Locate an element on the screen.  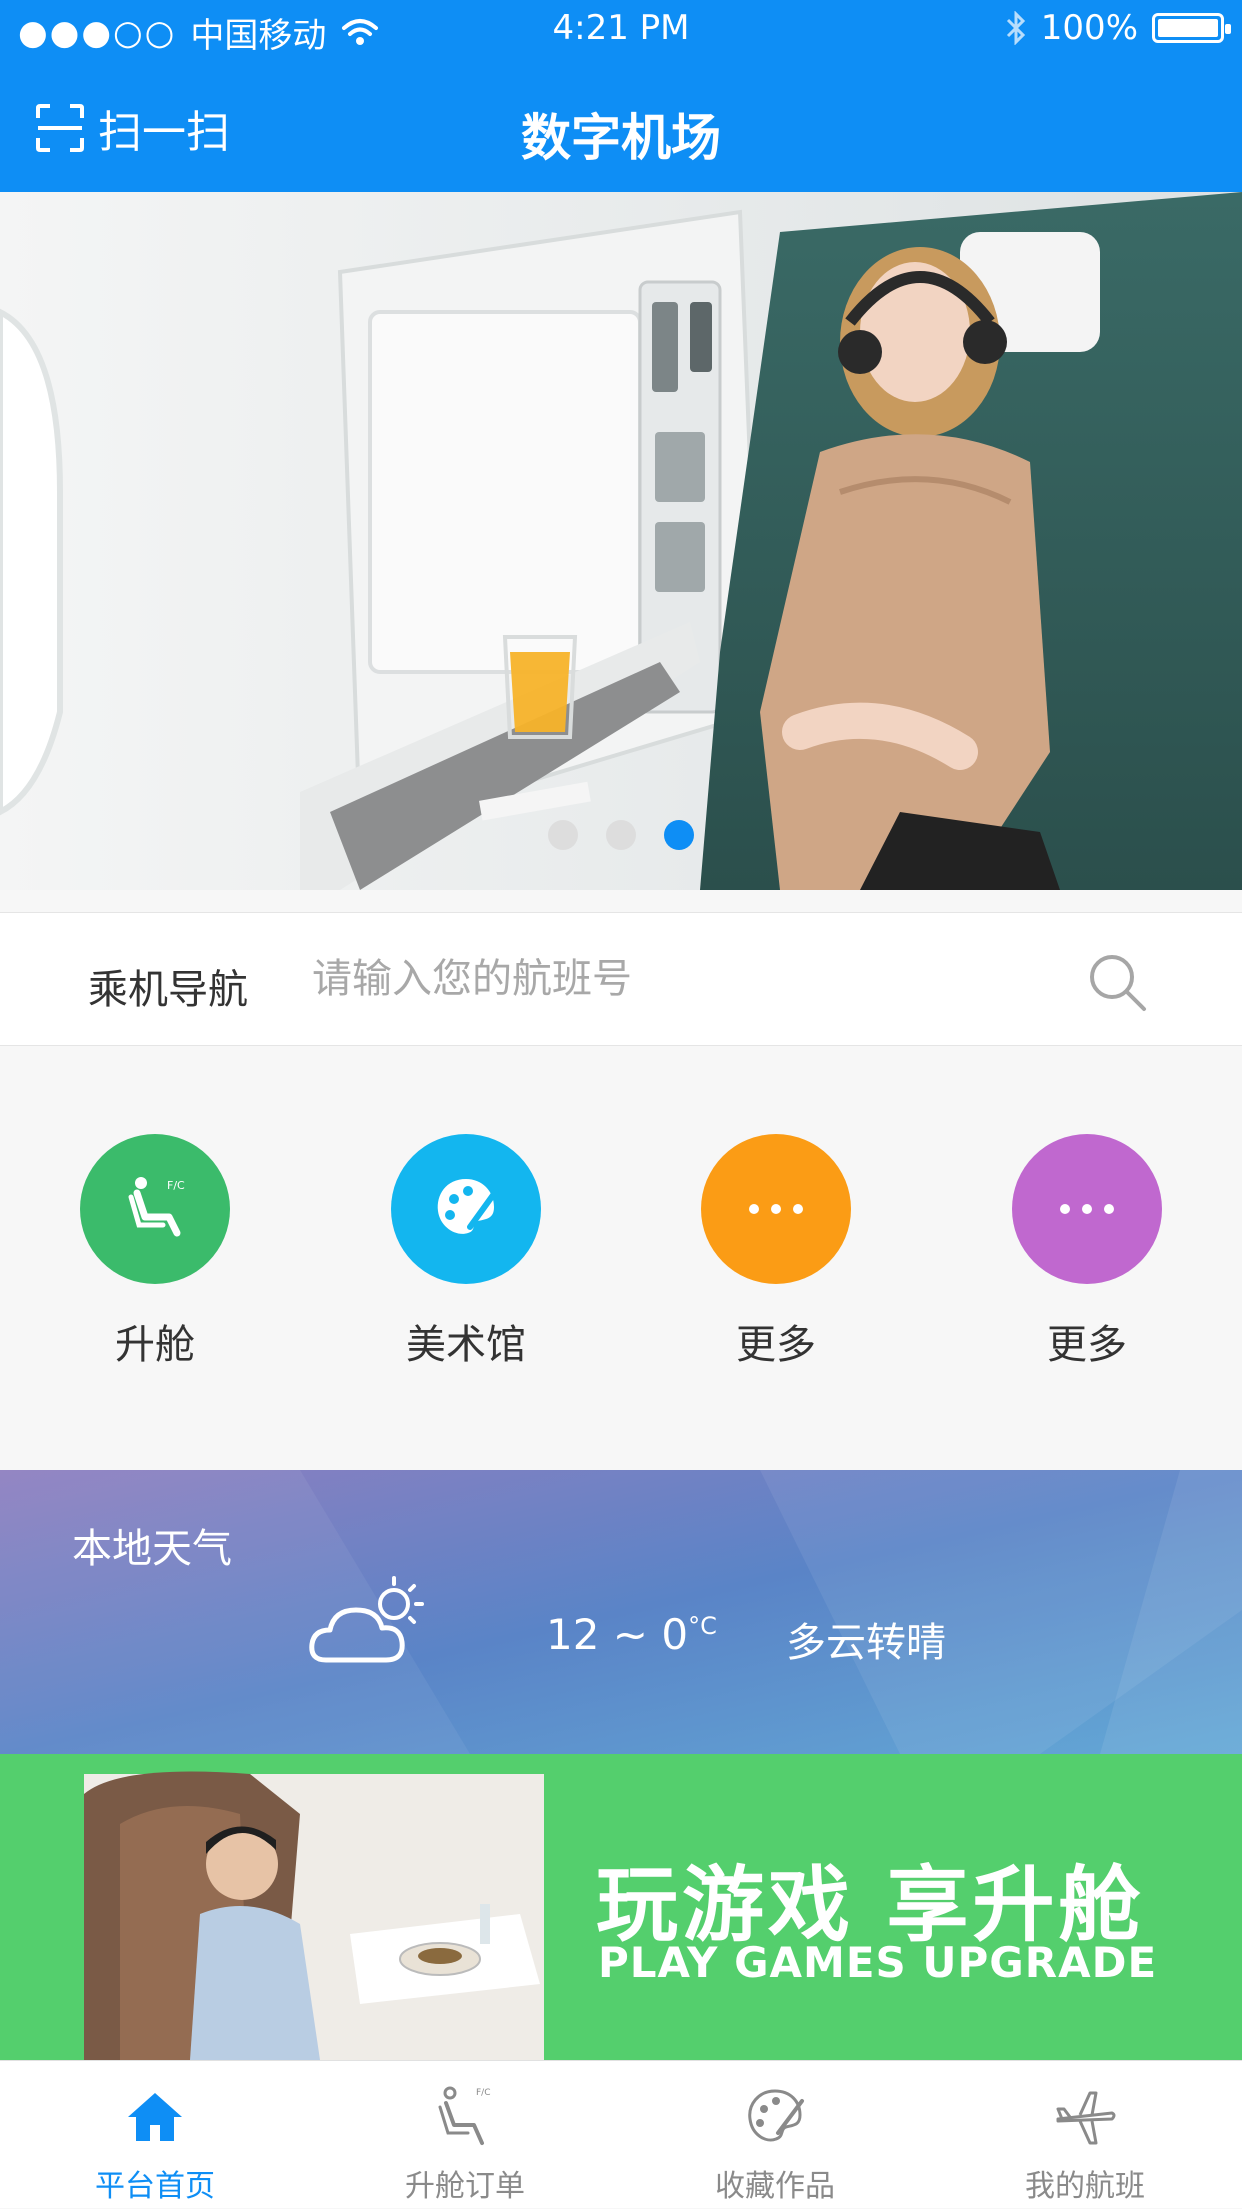
battery-icon is located at coordinates (1191, 28).